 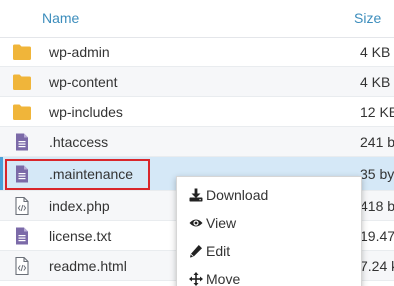 What do you see at coordinates (269, 251) in the screenshot?
I see `menu-item-edit: Edit` at bounding box center [269, 251].